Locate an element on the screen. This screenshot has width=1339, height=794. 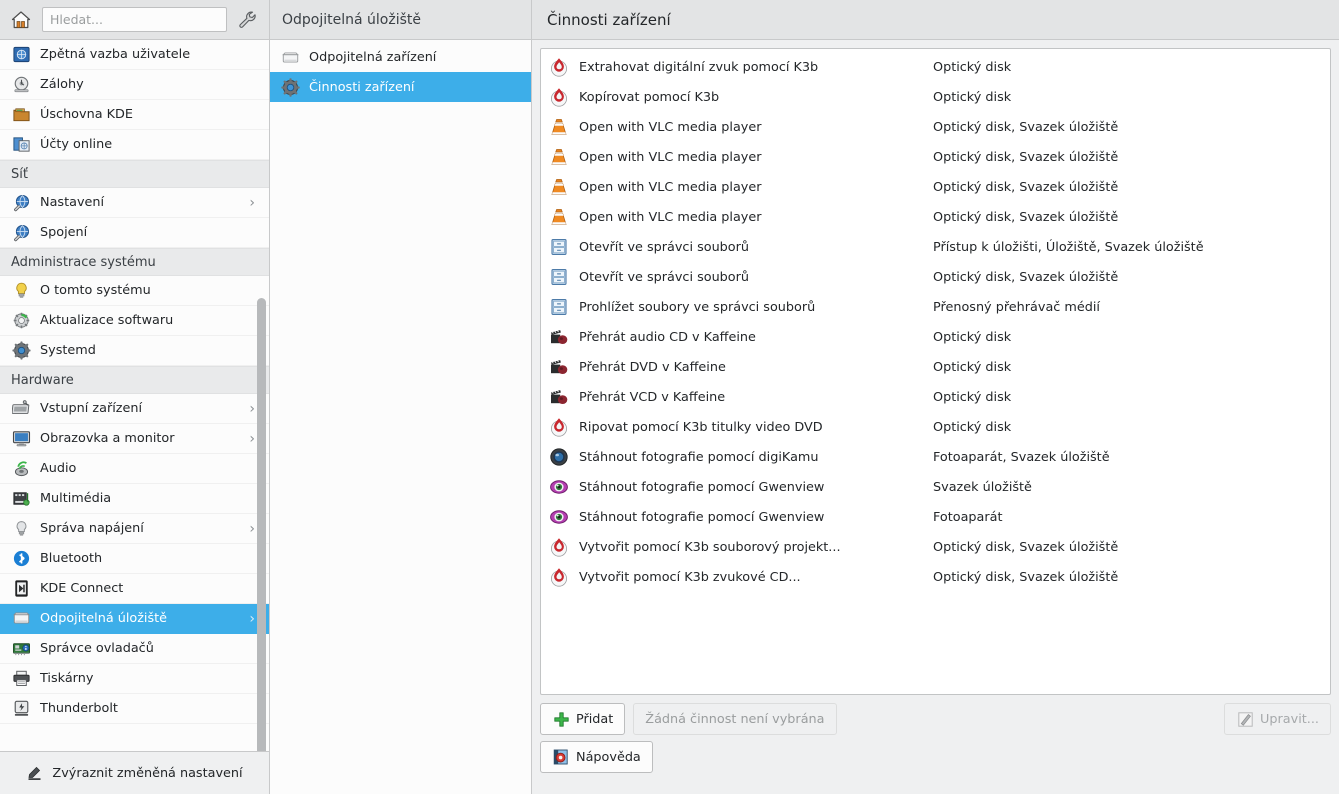
sidebar-item-label: Aktualizace softwaru is located at coordinates (107, 320).